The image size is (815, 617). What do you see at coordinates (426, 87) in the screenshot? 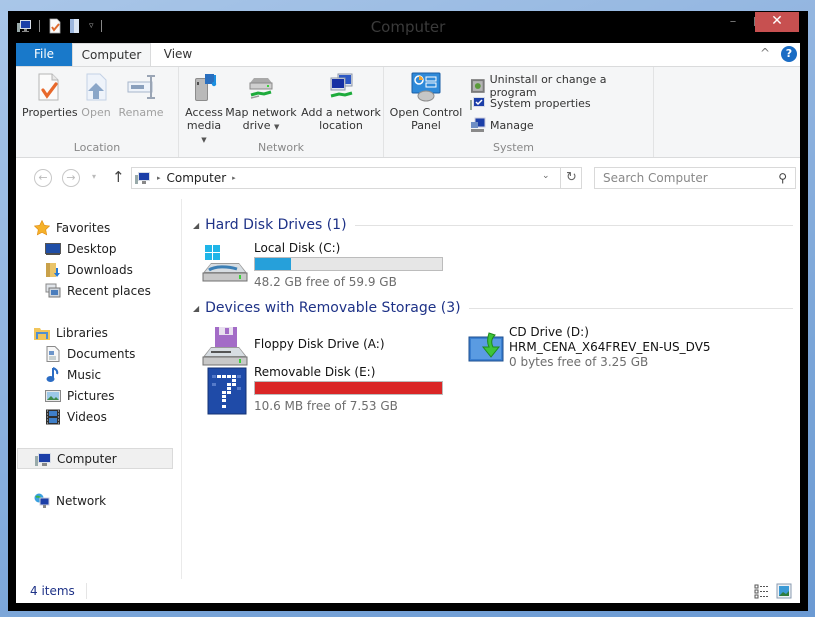
I see `control-panel-icon` at bounding box center [426, 87].